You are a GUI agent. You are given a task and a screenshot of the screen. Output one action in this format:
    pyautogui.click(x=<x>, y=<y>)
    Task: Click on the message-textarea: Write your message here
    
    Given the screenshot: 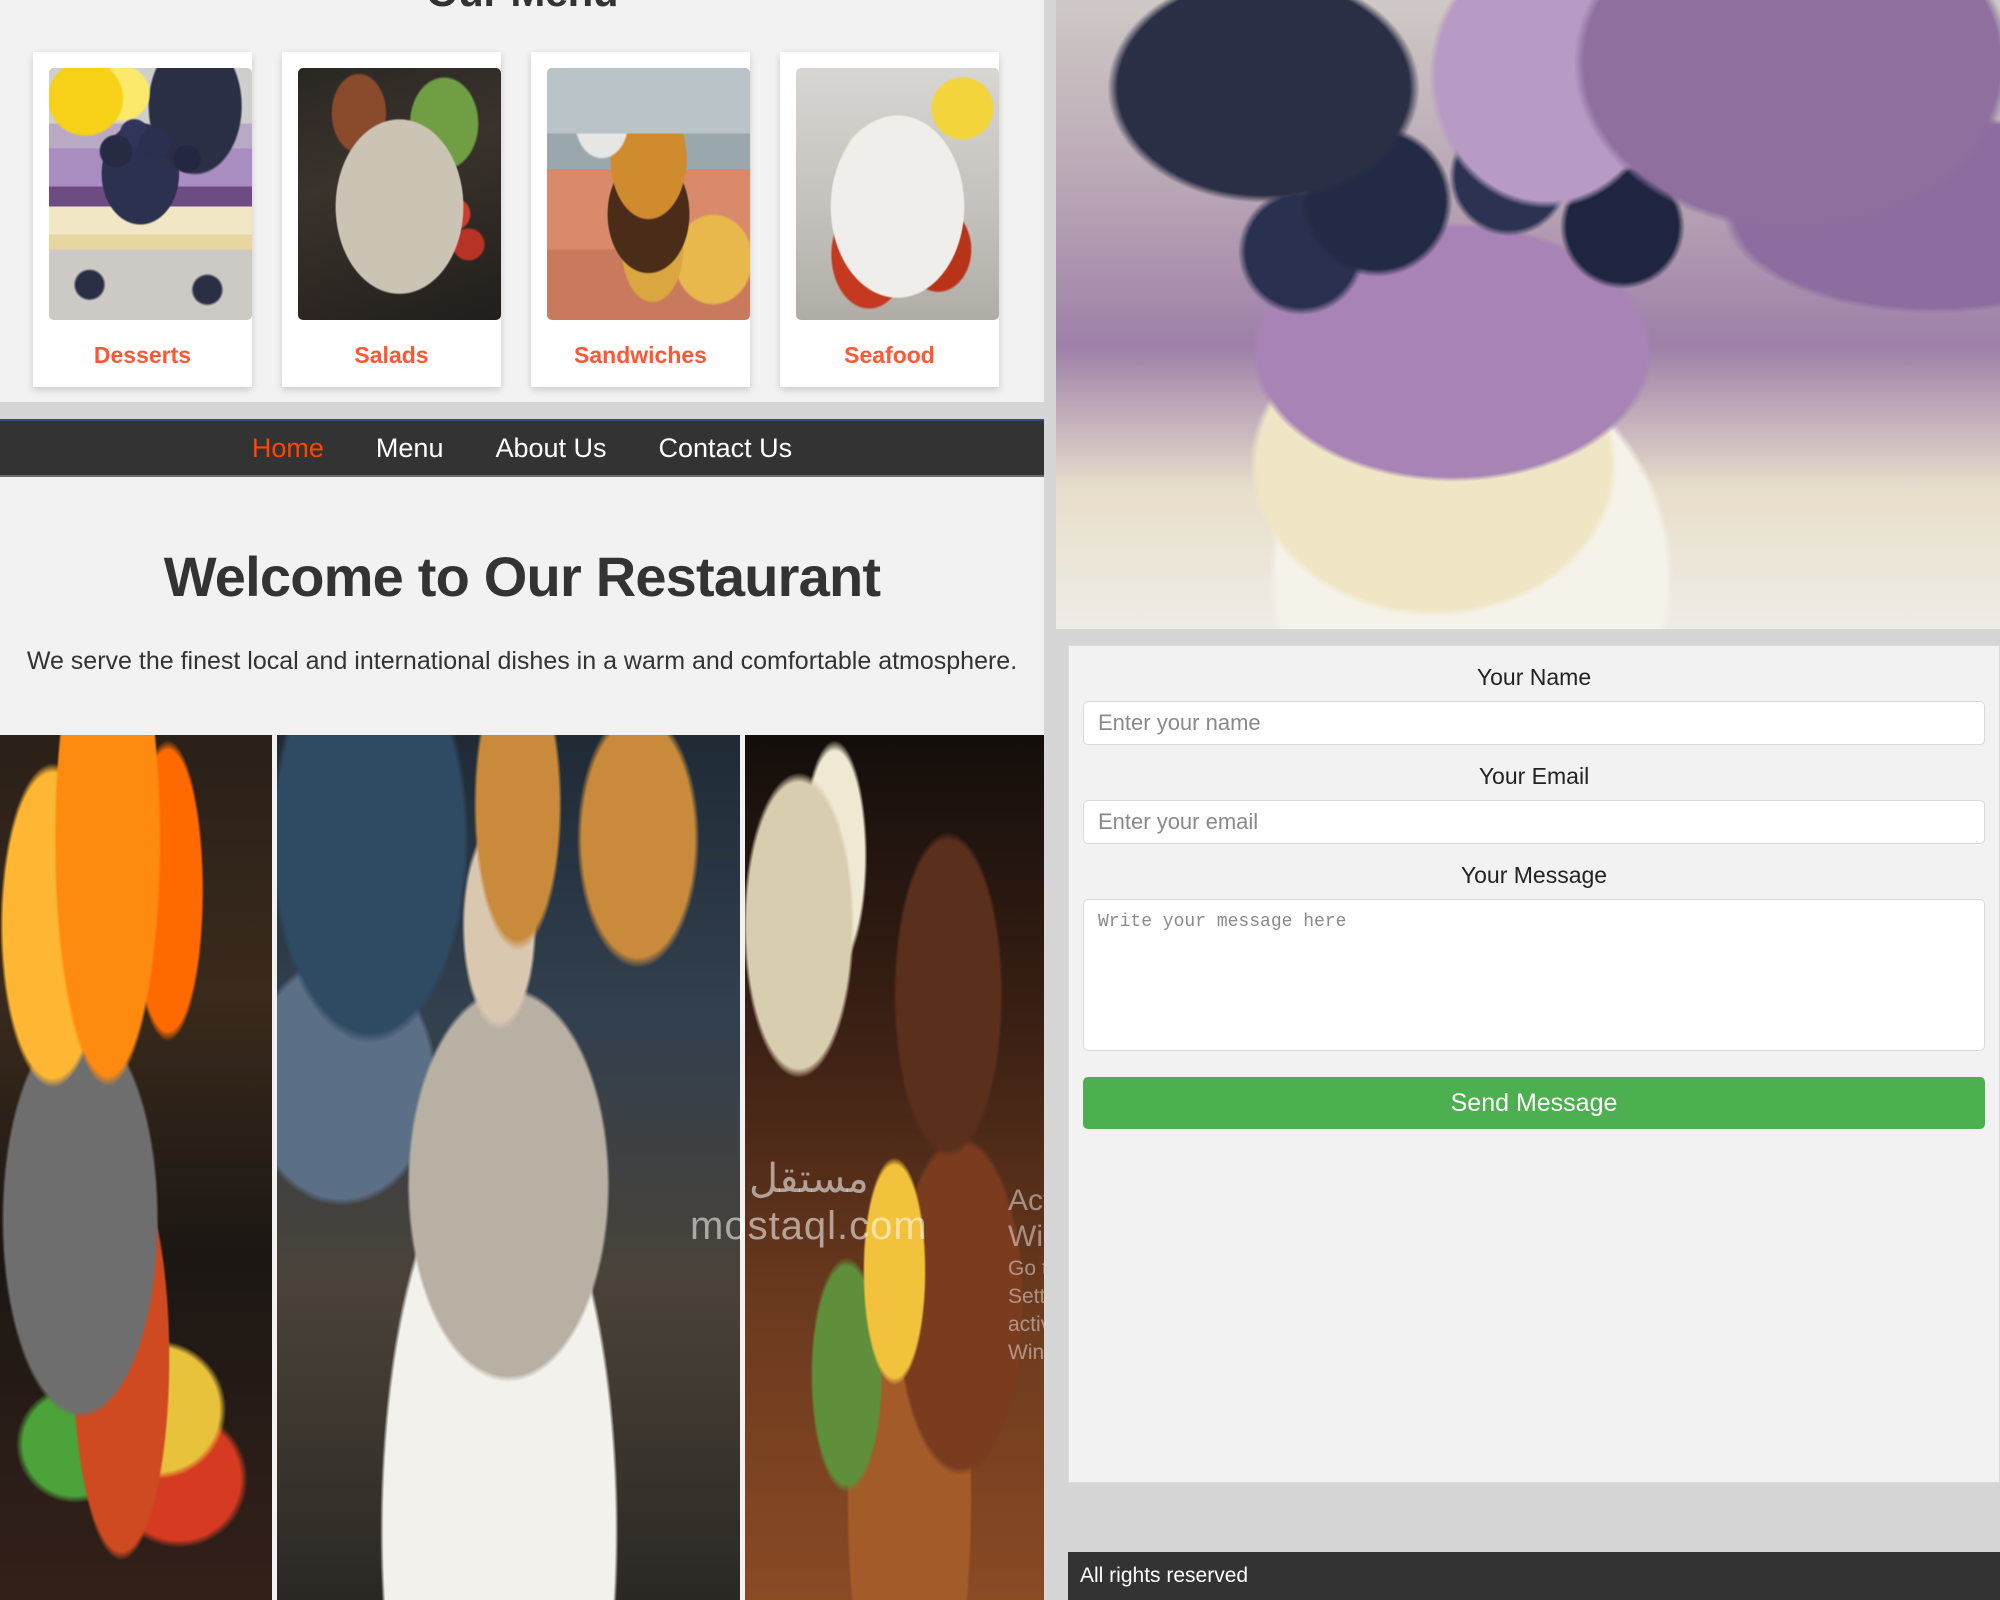 What is the action you would take?
    pyautogui.click(x=1534, y=975)
    